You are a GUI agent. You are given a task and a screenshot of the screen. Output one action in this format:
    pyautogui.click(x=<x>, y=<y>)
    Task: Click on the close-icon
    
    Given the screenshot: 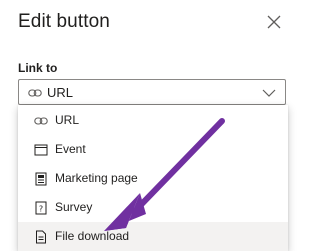 What is the action you would take?
    pyautogui.click(x=274, y=22)
    